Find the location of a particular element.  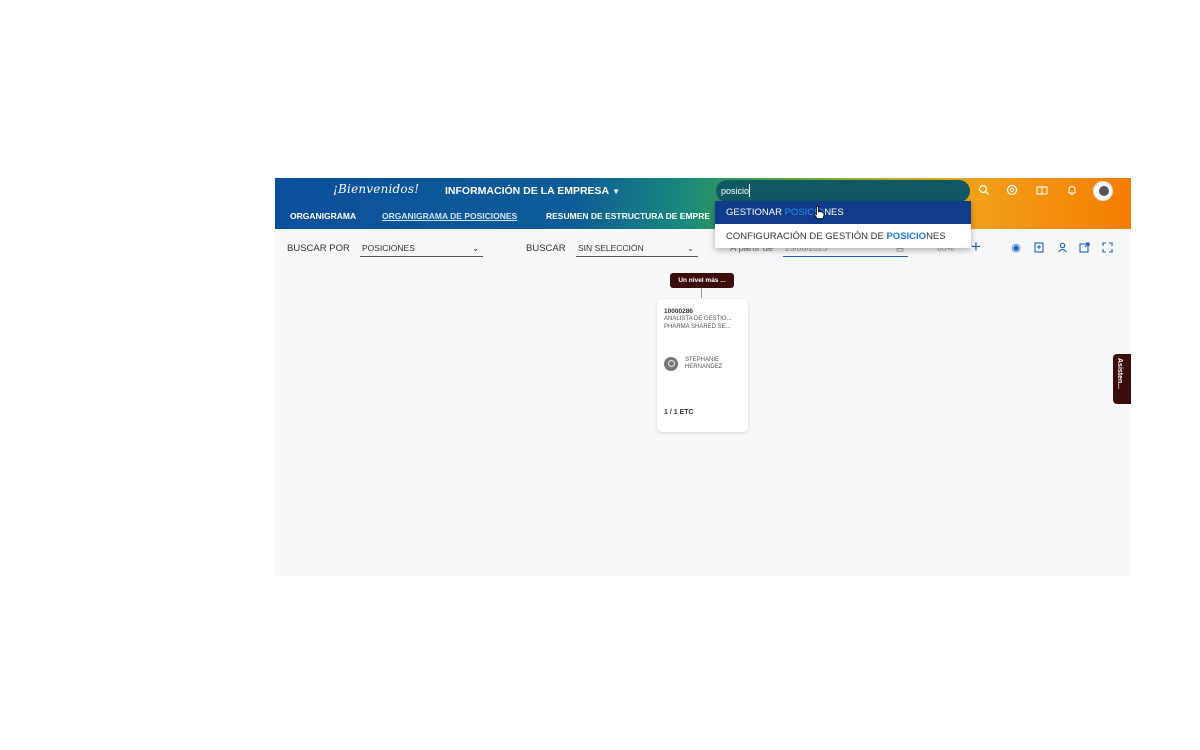

tab-organigrama: ORGANIGRAMA is located at coordinates (323, 216).